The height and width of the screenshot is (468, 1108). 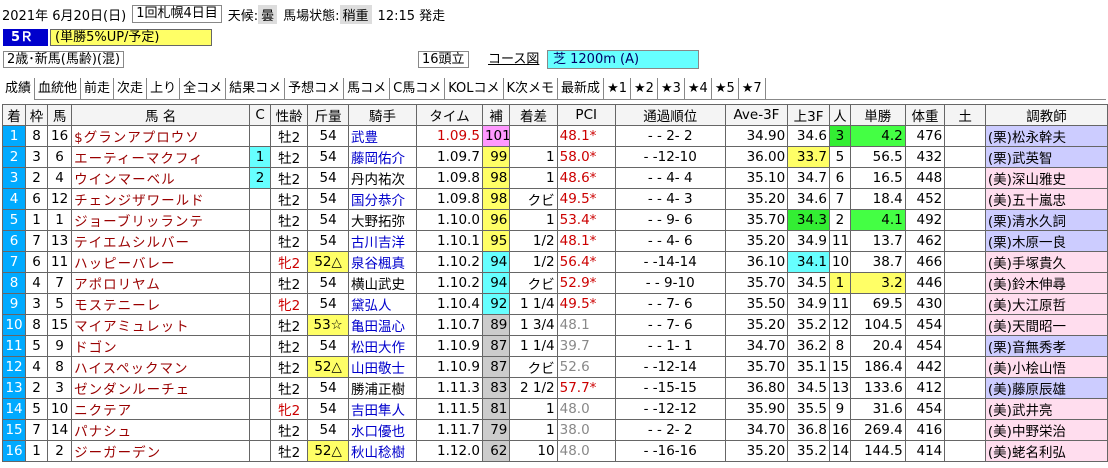 I want to click on cell-trainer: (栗)松永幹夫, so click(x=1046, y=136).